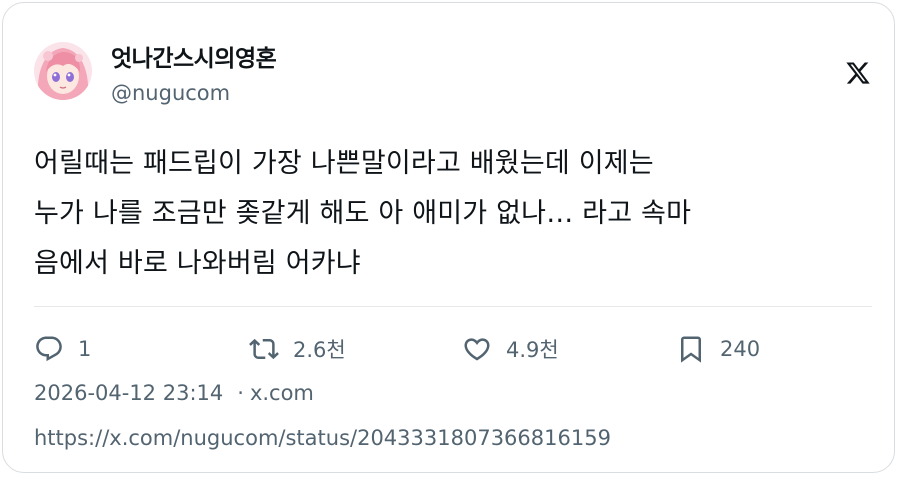 This screenshot has height=477, width=900. Describe the element at coordinates (282, 393) in the screenshot. I see `source-link: x.com` at that location.